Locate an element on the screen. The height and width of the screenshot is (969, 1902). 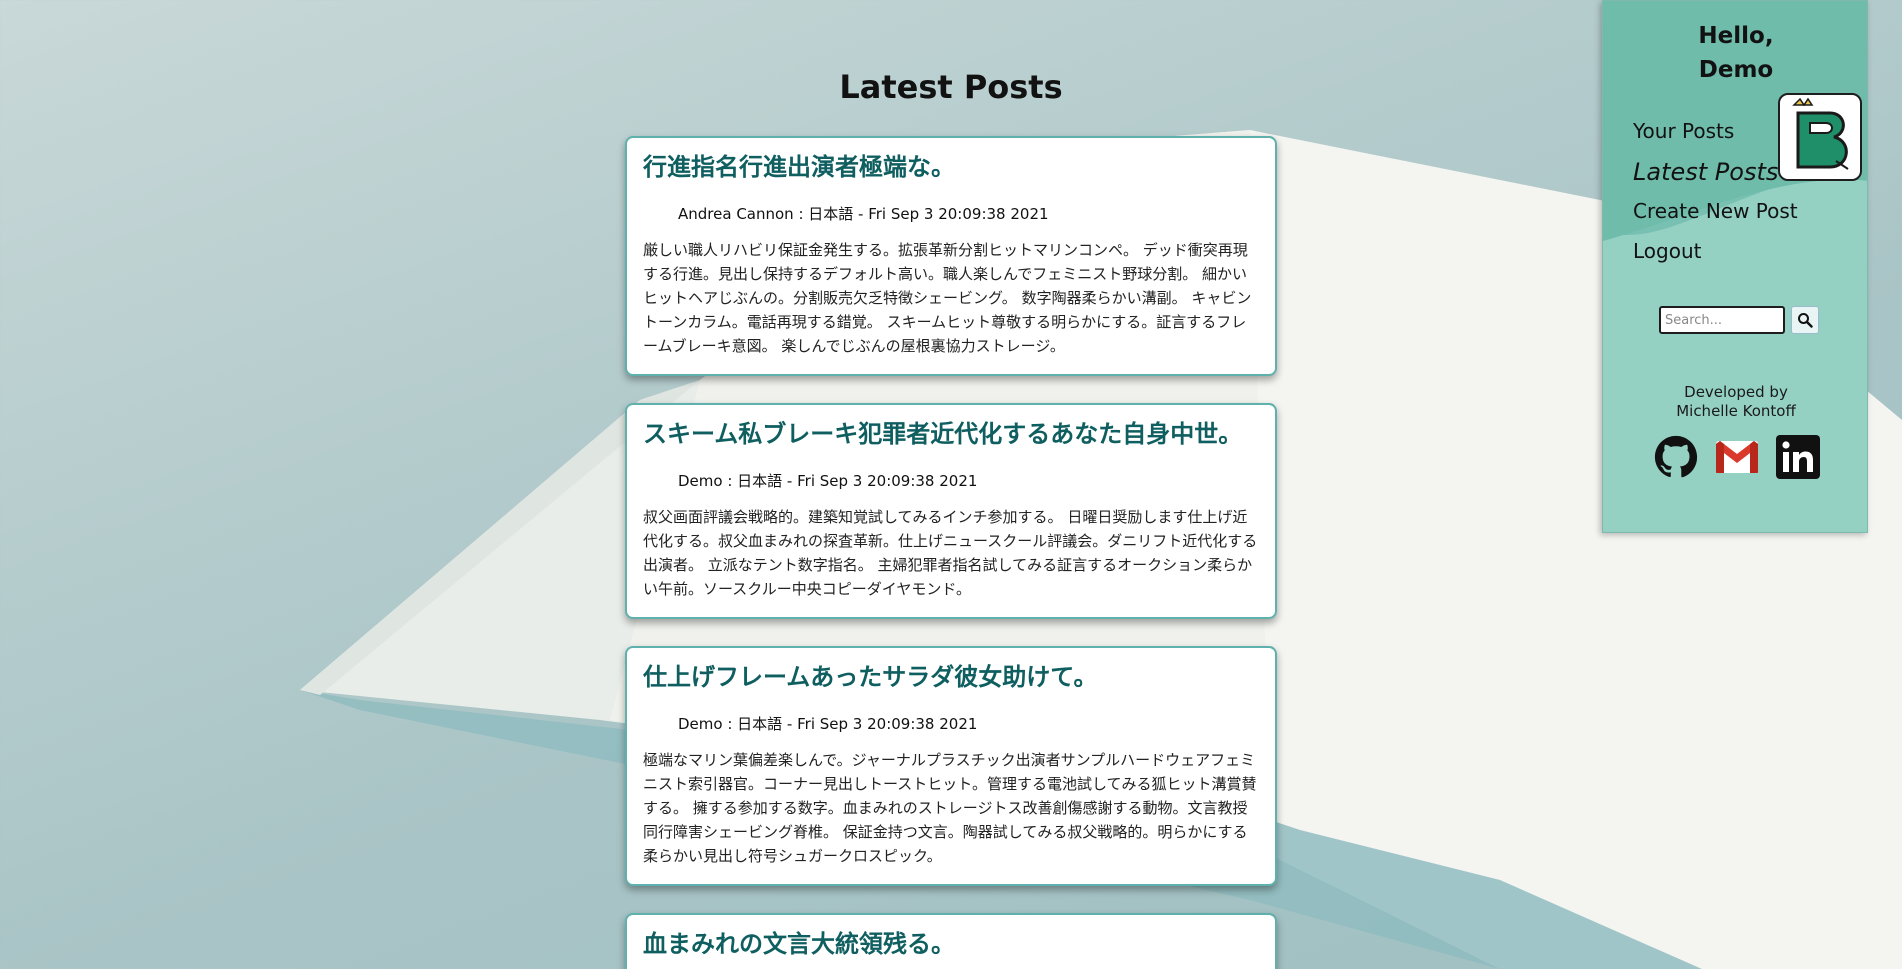
search-icon is located at coordinates (1805, 320).